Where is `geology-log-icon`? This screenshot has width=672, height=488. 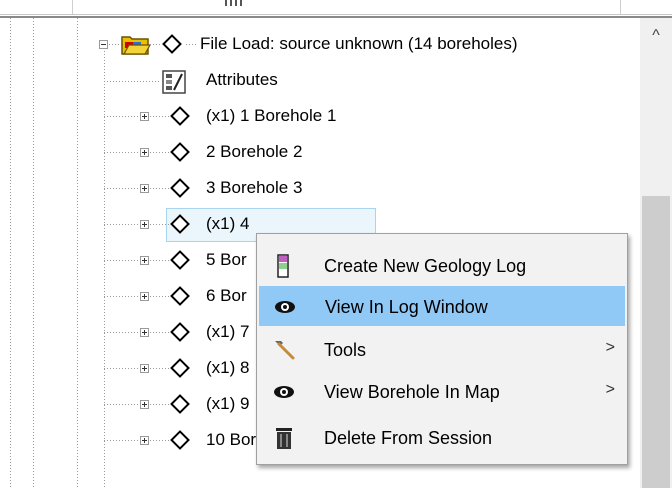 geology-log-icon is located at coordinates (283, 266).